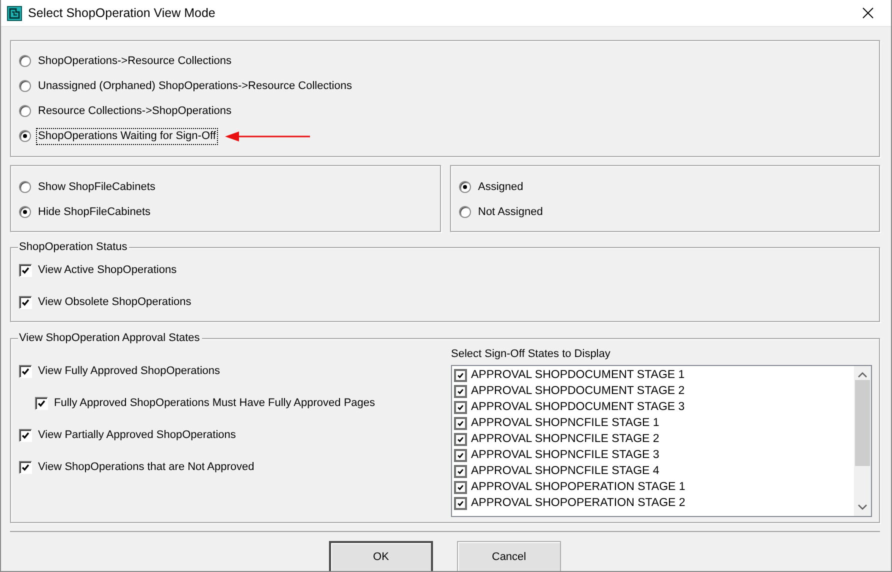  I want to click on option-label: APPROVAL SHOPNCFILE STAGE 1, so click(565, 423).